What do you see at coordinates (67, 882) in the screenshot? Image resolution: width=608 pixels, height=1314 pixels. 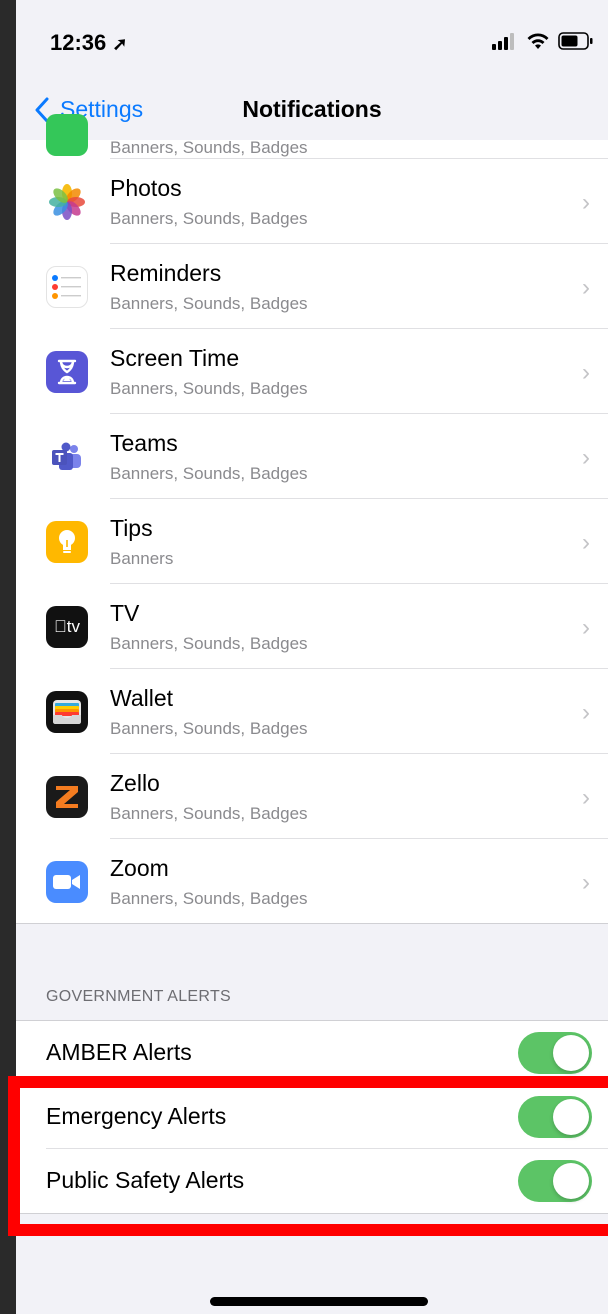 I see `zoom-icon` at bounding box center [67, 882].